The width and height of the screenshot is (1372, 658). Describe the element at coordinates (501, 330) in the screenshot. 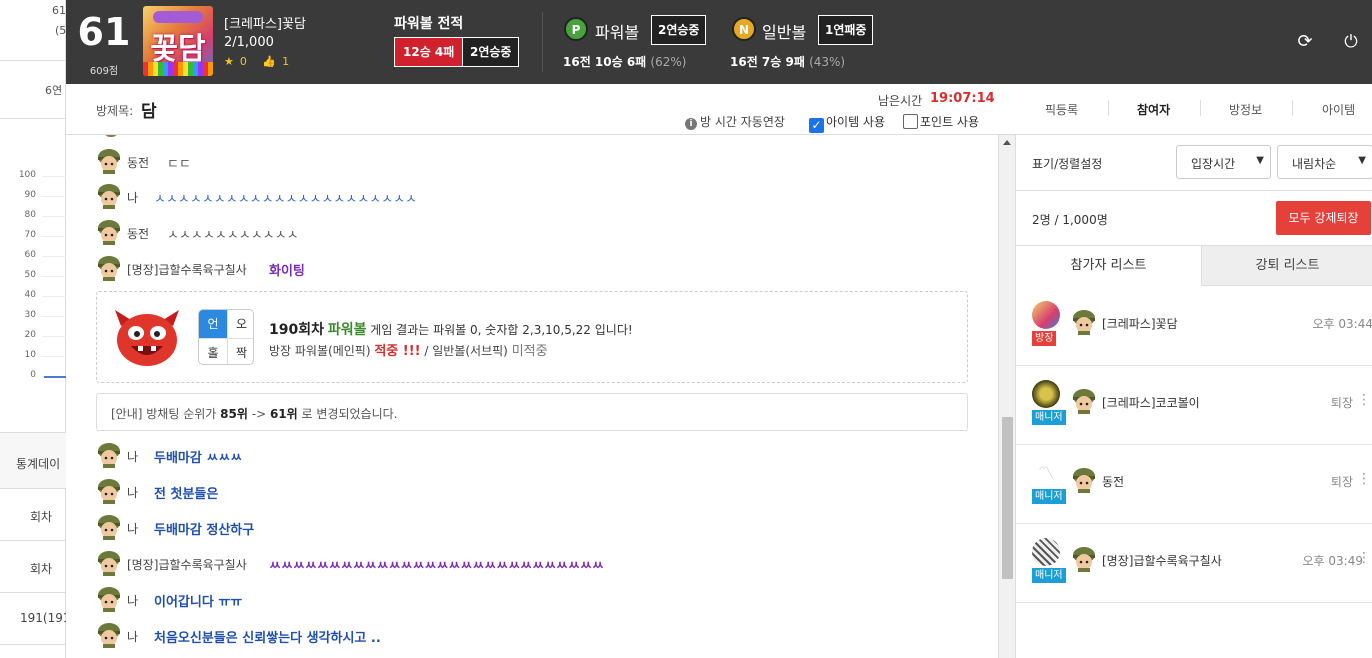

I see `result-text: 게임 결과는 파워볼 0, 숫자합 2,3,10,5,22 입니다!` at that location.